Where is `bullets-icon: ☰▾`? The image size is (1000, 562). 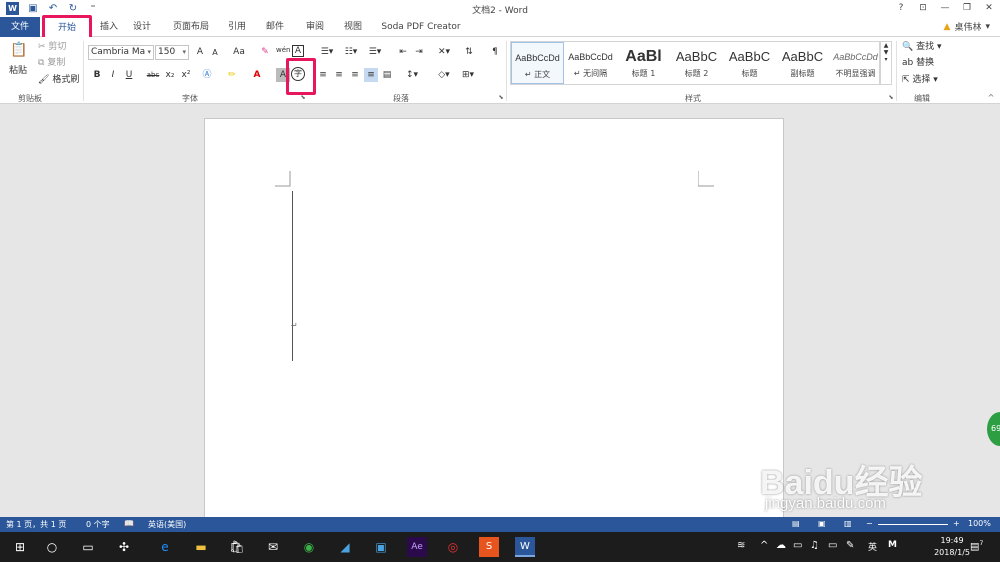 bullets-icon: ☰▾ is located at coordinates (327, 52).